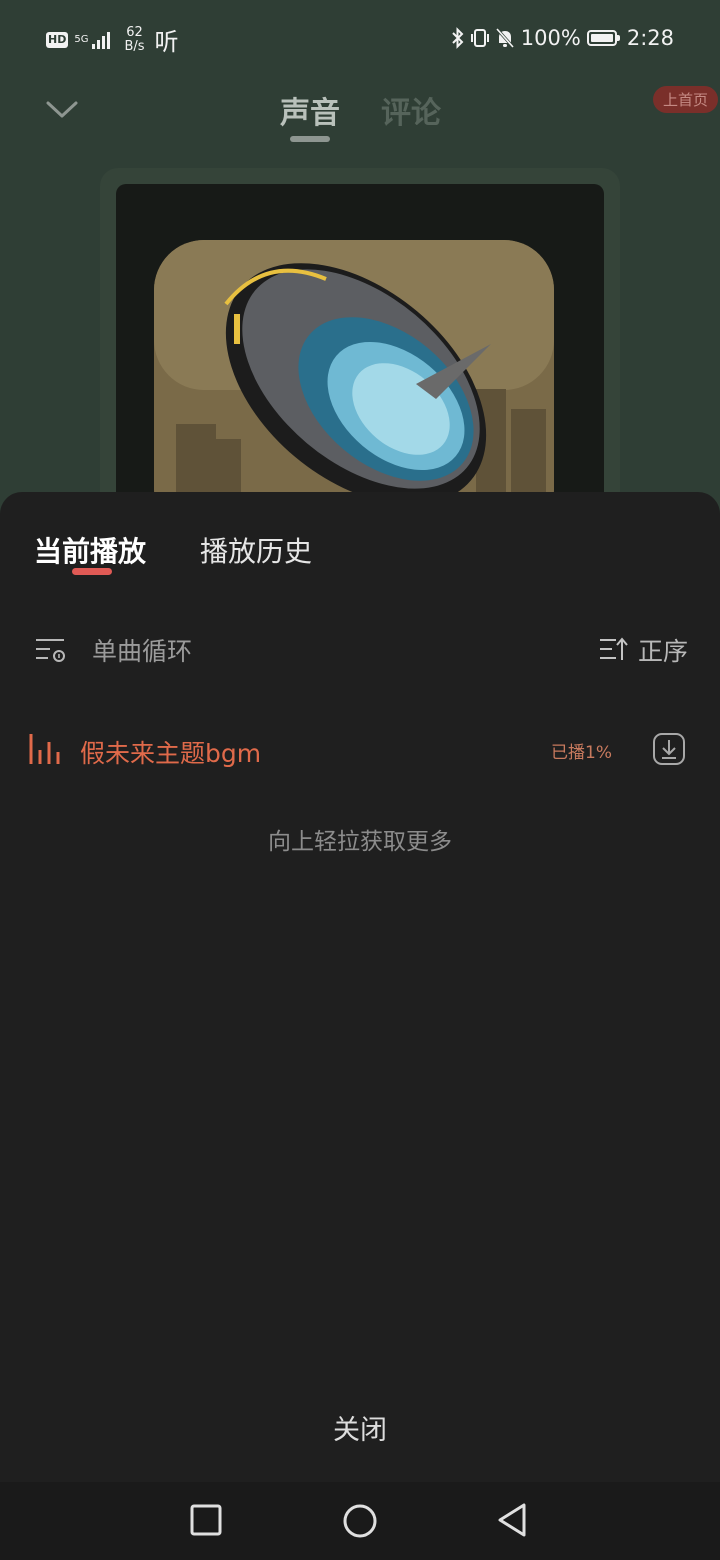 This screenshot has height=1560, width=720. What do you see at coordinates (44, 749) in the screenshot?
I see `equalizer-icon` at bounding box center [44, 749].